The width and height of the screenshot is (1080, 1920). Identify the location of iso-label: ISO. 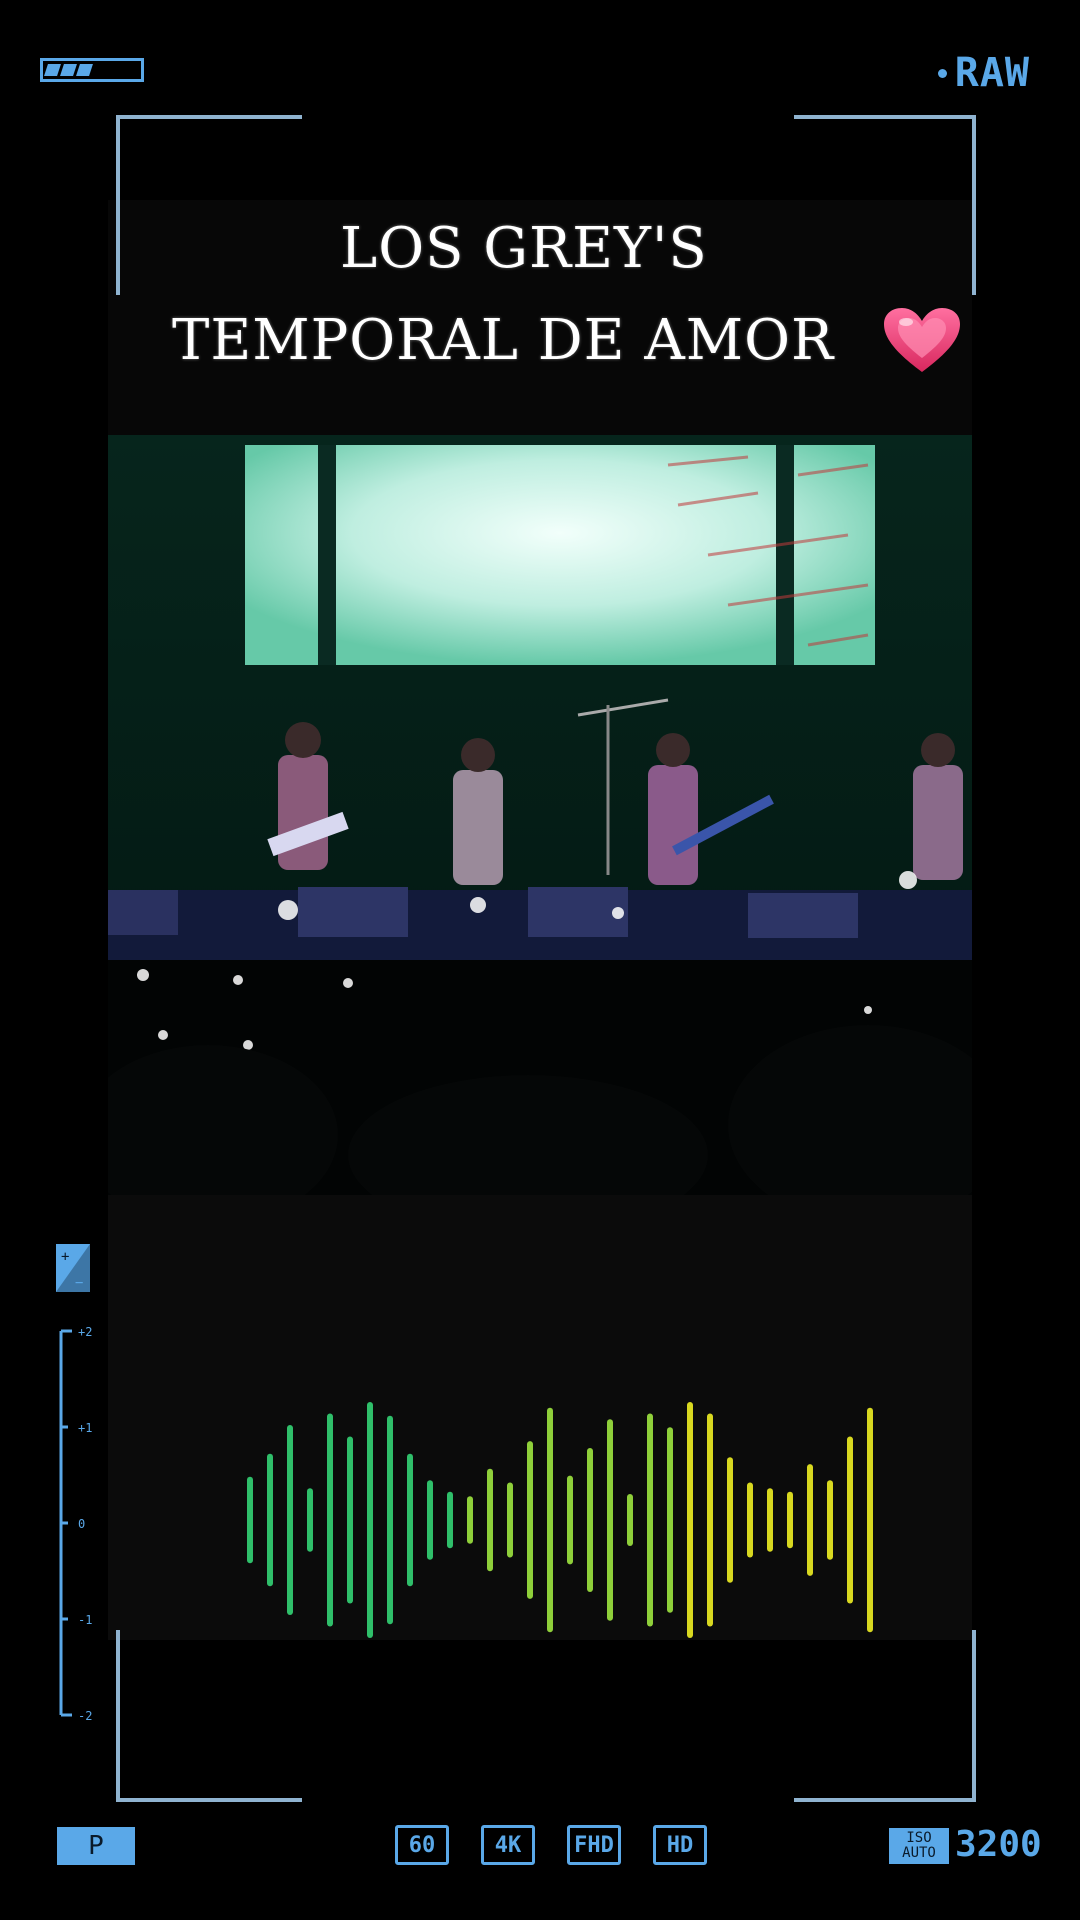
(919, 1838).